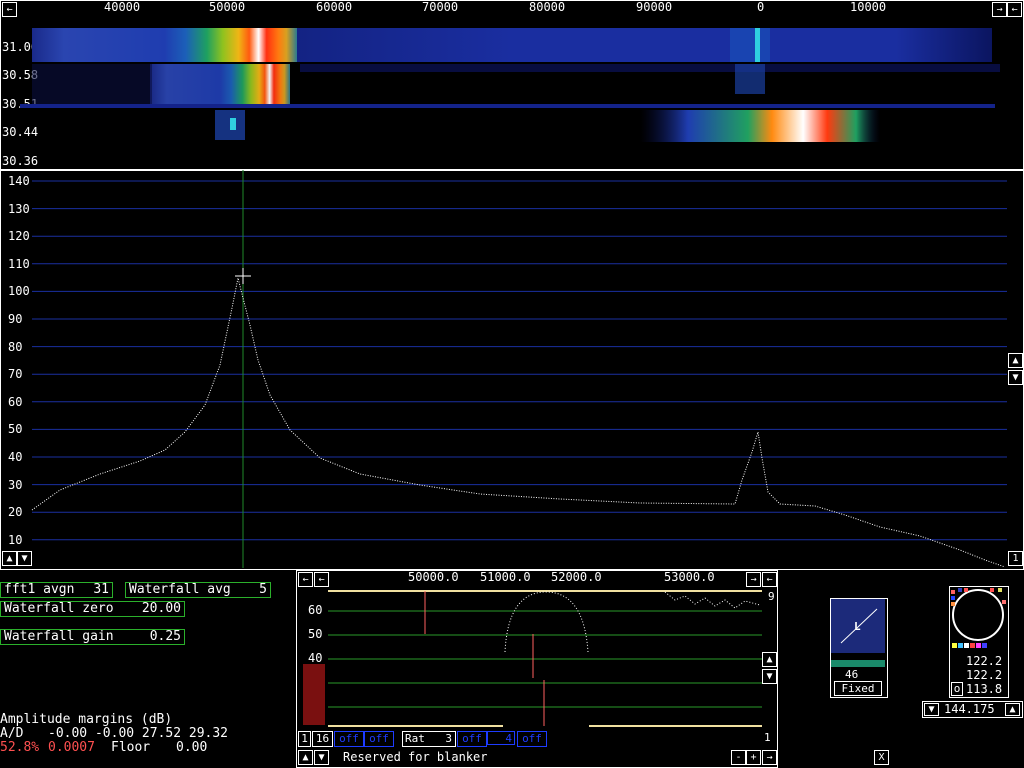 The width and height of the screenshot is (1024, 768). I want to click on frequency-down-button: ▼, so click(931, 709).